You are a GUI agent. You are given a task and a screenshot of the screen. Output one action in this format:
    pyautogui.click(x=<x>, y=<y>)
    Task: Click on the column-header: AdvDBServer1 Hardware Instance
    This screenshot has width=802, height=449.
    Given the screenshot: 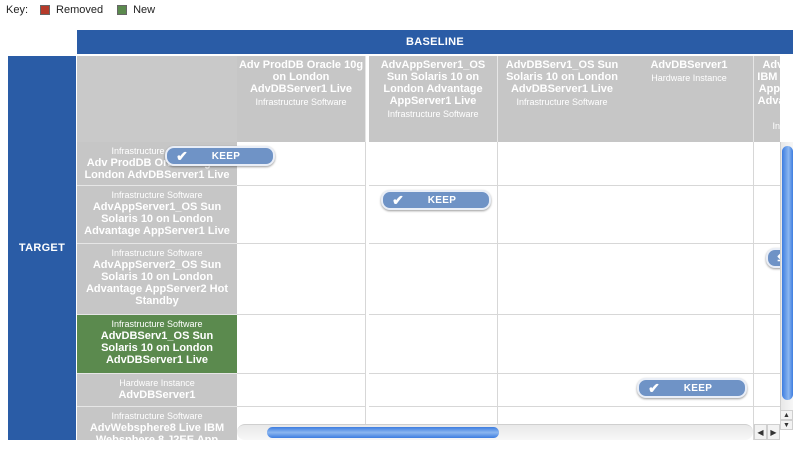 What is the action you would take?
    pyautogui.click(x=689, y=99)
    